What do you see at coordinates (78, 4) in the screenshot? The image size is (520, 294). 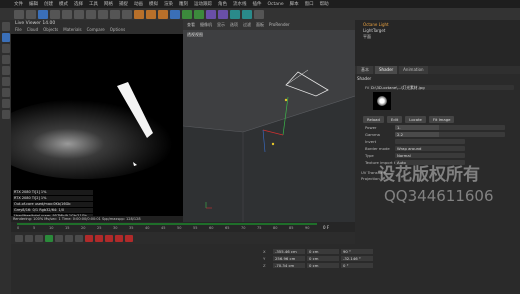 I see `menu-item: 选择` at bounding box center [78, 4].